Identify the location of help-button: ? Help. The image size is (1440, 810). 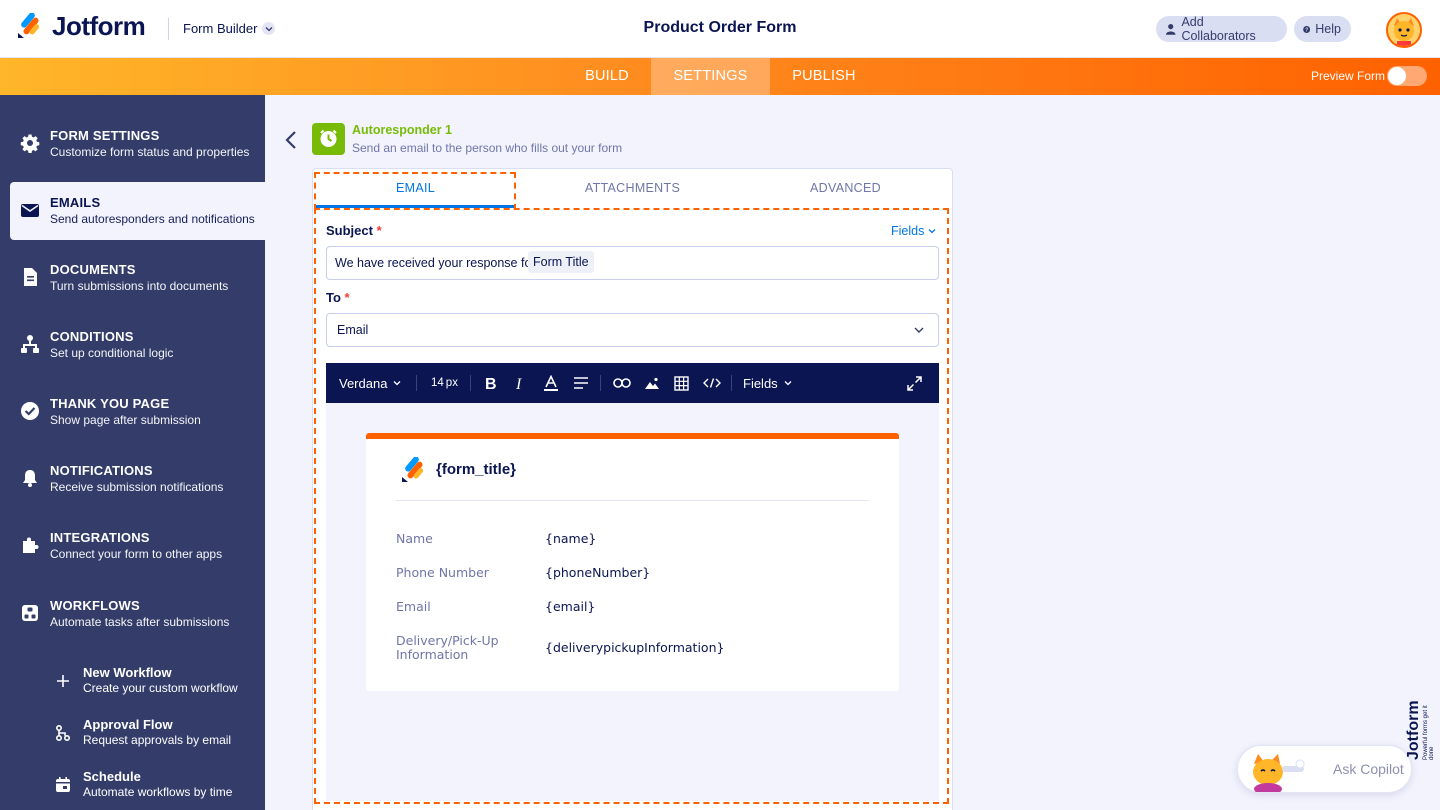
(1322, 29).